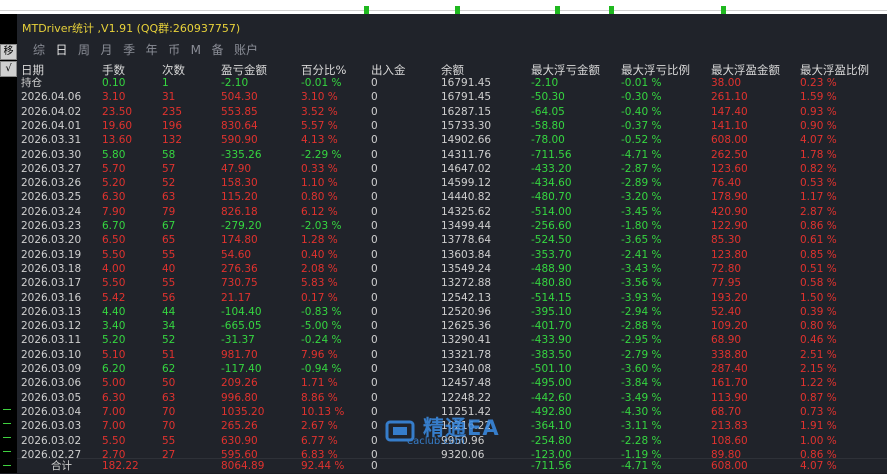 This screenshot has height=474, width=887. What do you see at coordinates (114, 340) in the screenshot?
I see `cell-lots: 5.20` at bounding box center [114, 340].